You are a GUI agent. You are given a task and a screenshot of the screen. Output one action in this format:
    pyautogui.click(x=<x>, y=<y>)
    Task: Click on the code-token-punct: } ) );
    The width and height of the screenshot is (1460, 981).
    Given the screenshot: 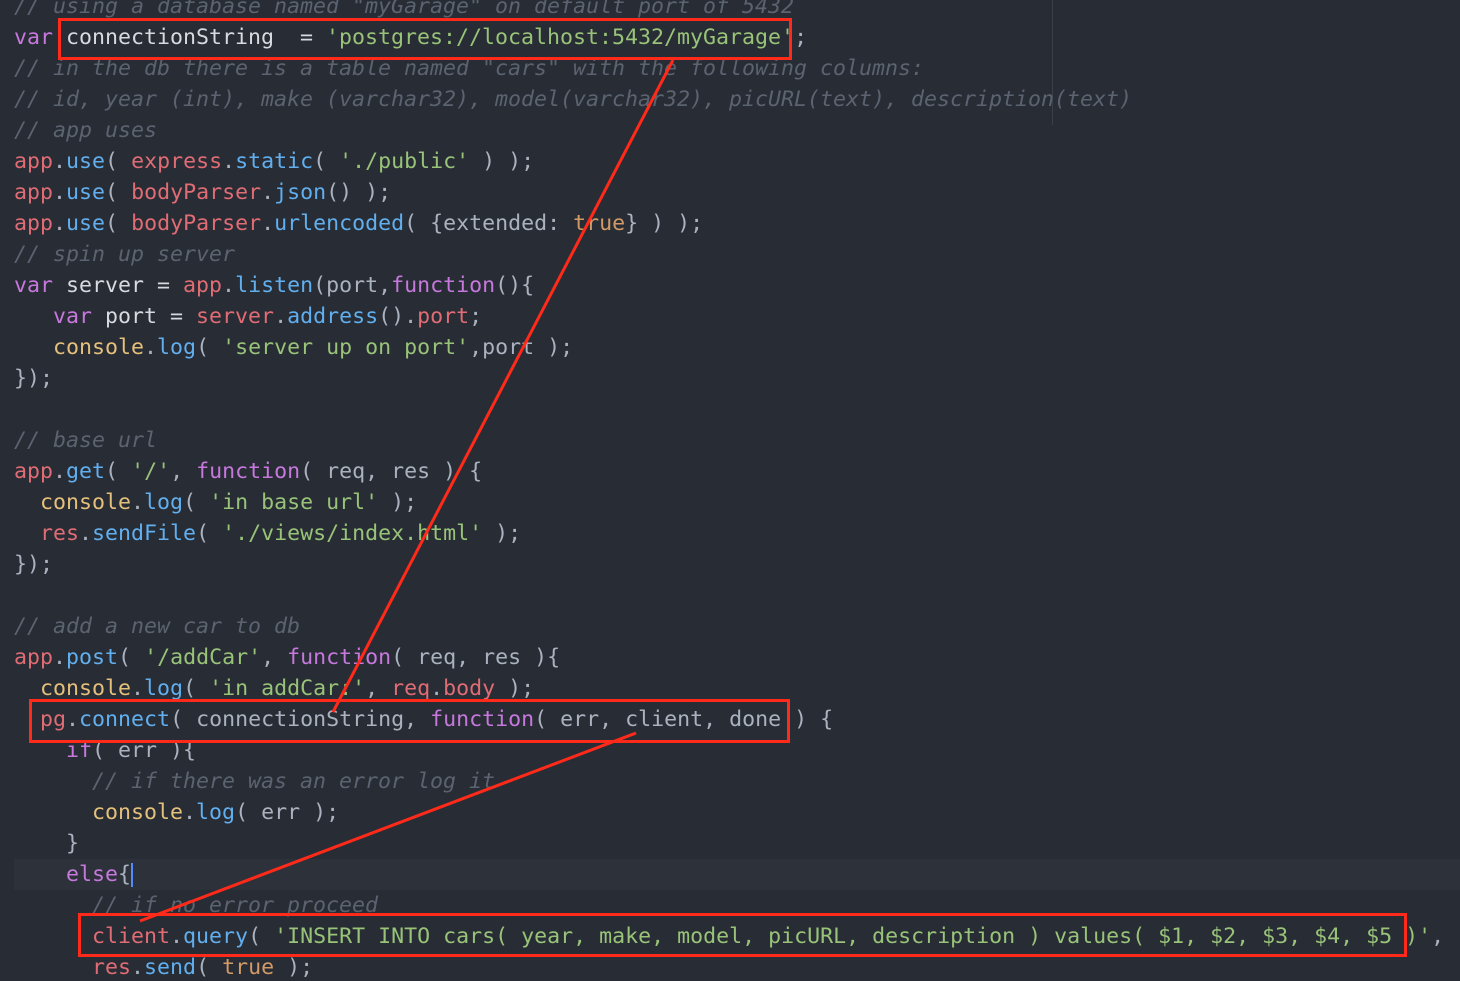 What is the action you would take?
    pyautogui.click(x=664, y=223)
    